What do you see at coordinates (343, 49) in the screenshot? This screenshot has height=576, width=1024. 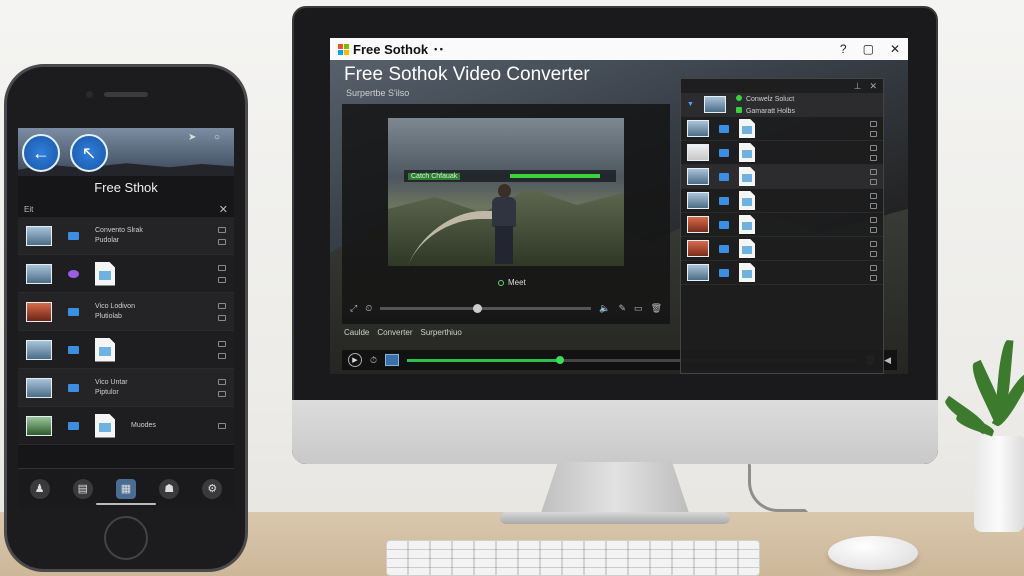 I see `app-logo-icon` at bounding box center [343, 49].